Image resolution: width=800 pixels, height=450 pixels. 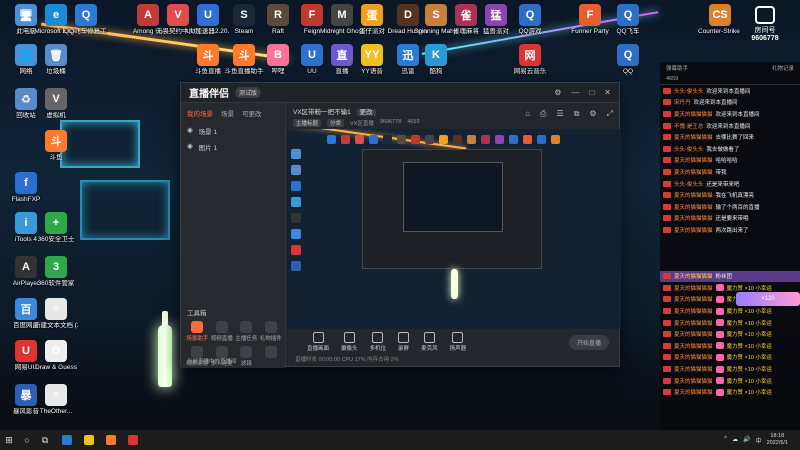 What do you see at coordinates (197, 331) in the screenshot?
I see `toolbox-item: 场景助手` at bounding box center [197, 331].